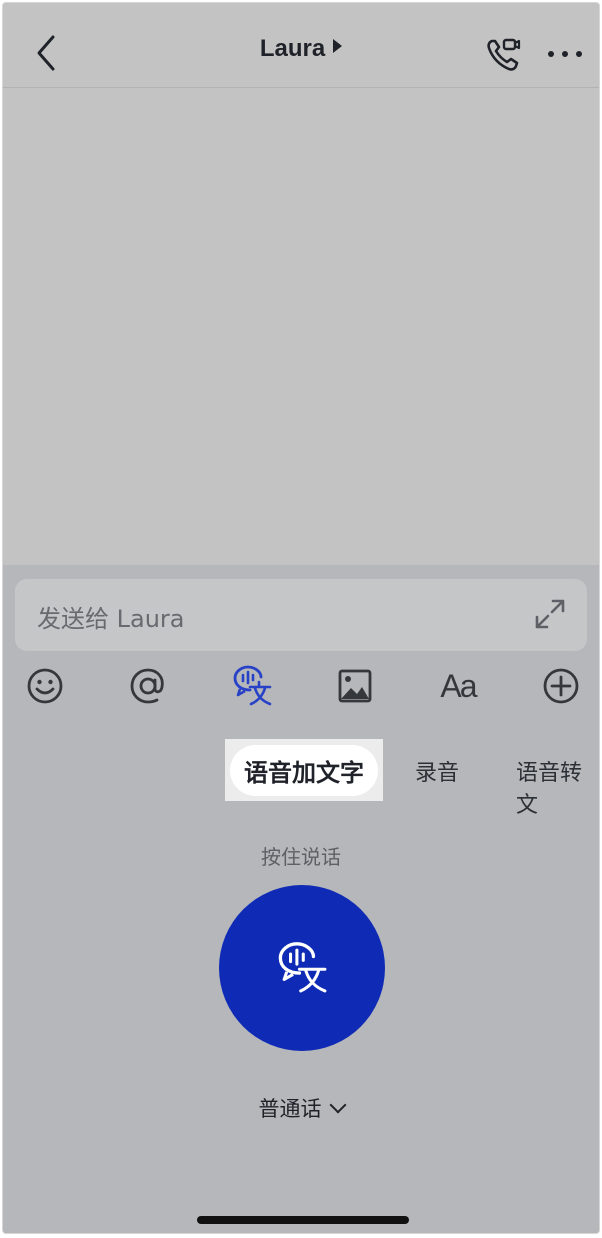 The height and width of the screenshot is (1238, 602). I want to click on image-icon, so click(355, 686).